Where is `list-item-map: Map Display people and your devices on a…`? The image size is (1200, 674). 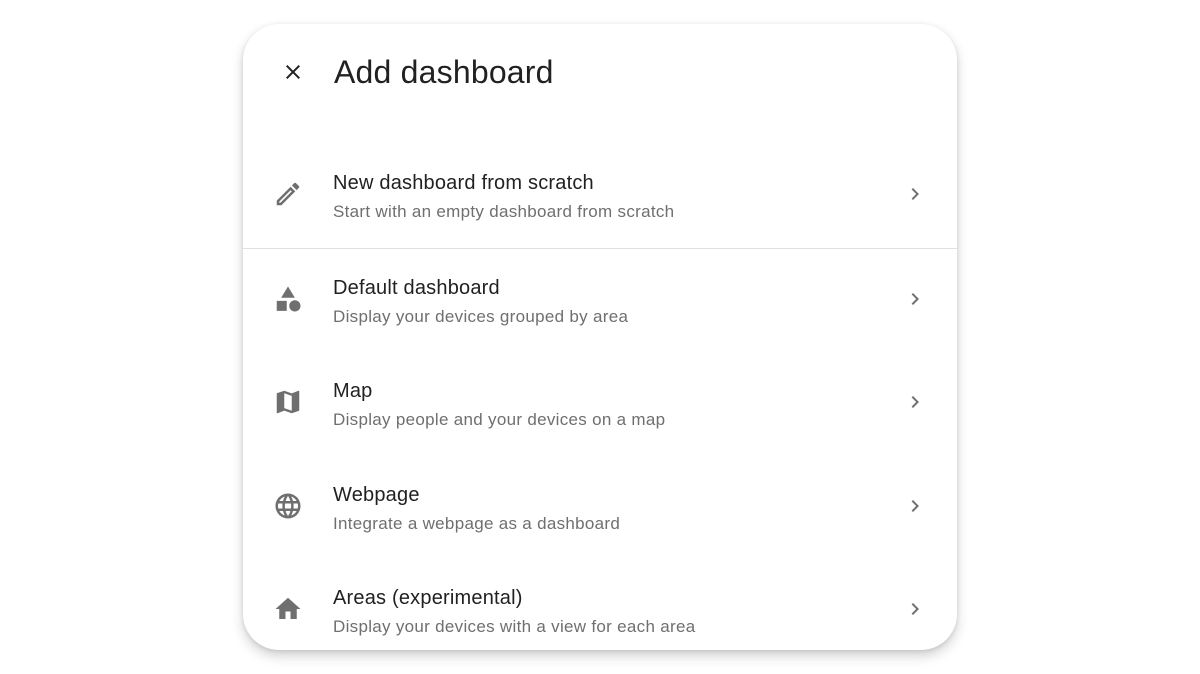
list-item-map: Map Display people and your devices on a… is located at coordinates (600, 404).